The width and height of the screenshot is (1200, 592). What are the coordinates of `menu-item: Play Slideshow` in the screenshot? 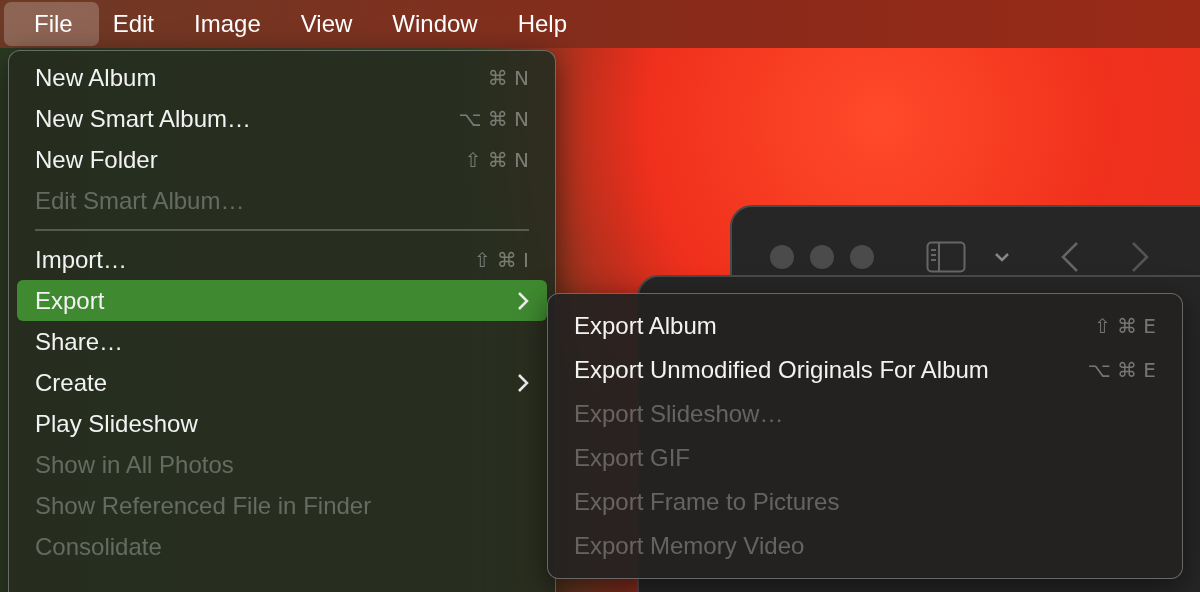 It's located at (282, 423).